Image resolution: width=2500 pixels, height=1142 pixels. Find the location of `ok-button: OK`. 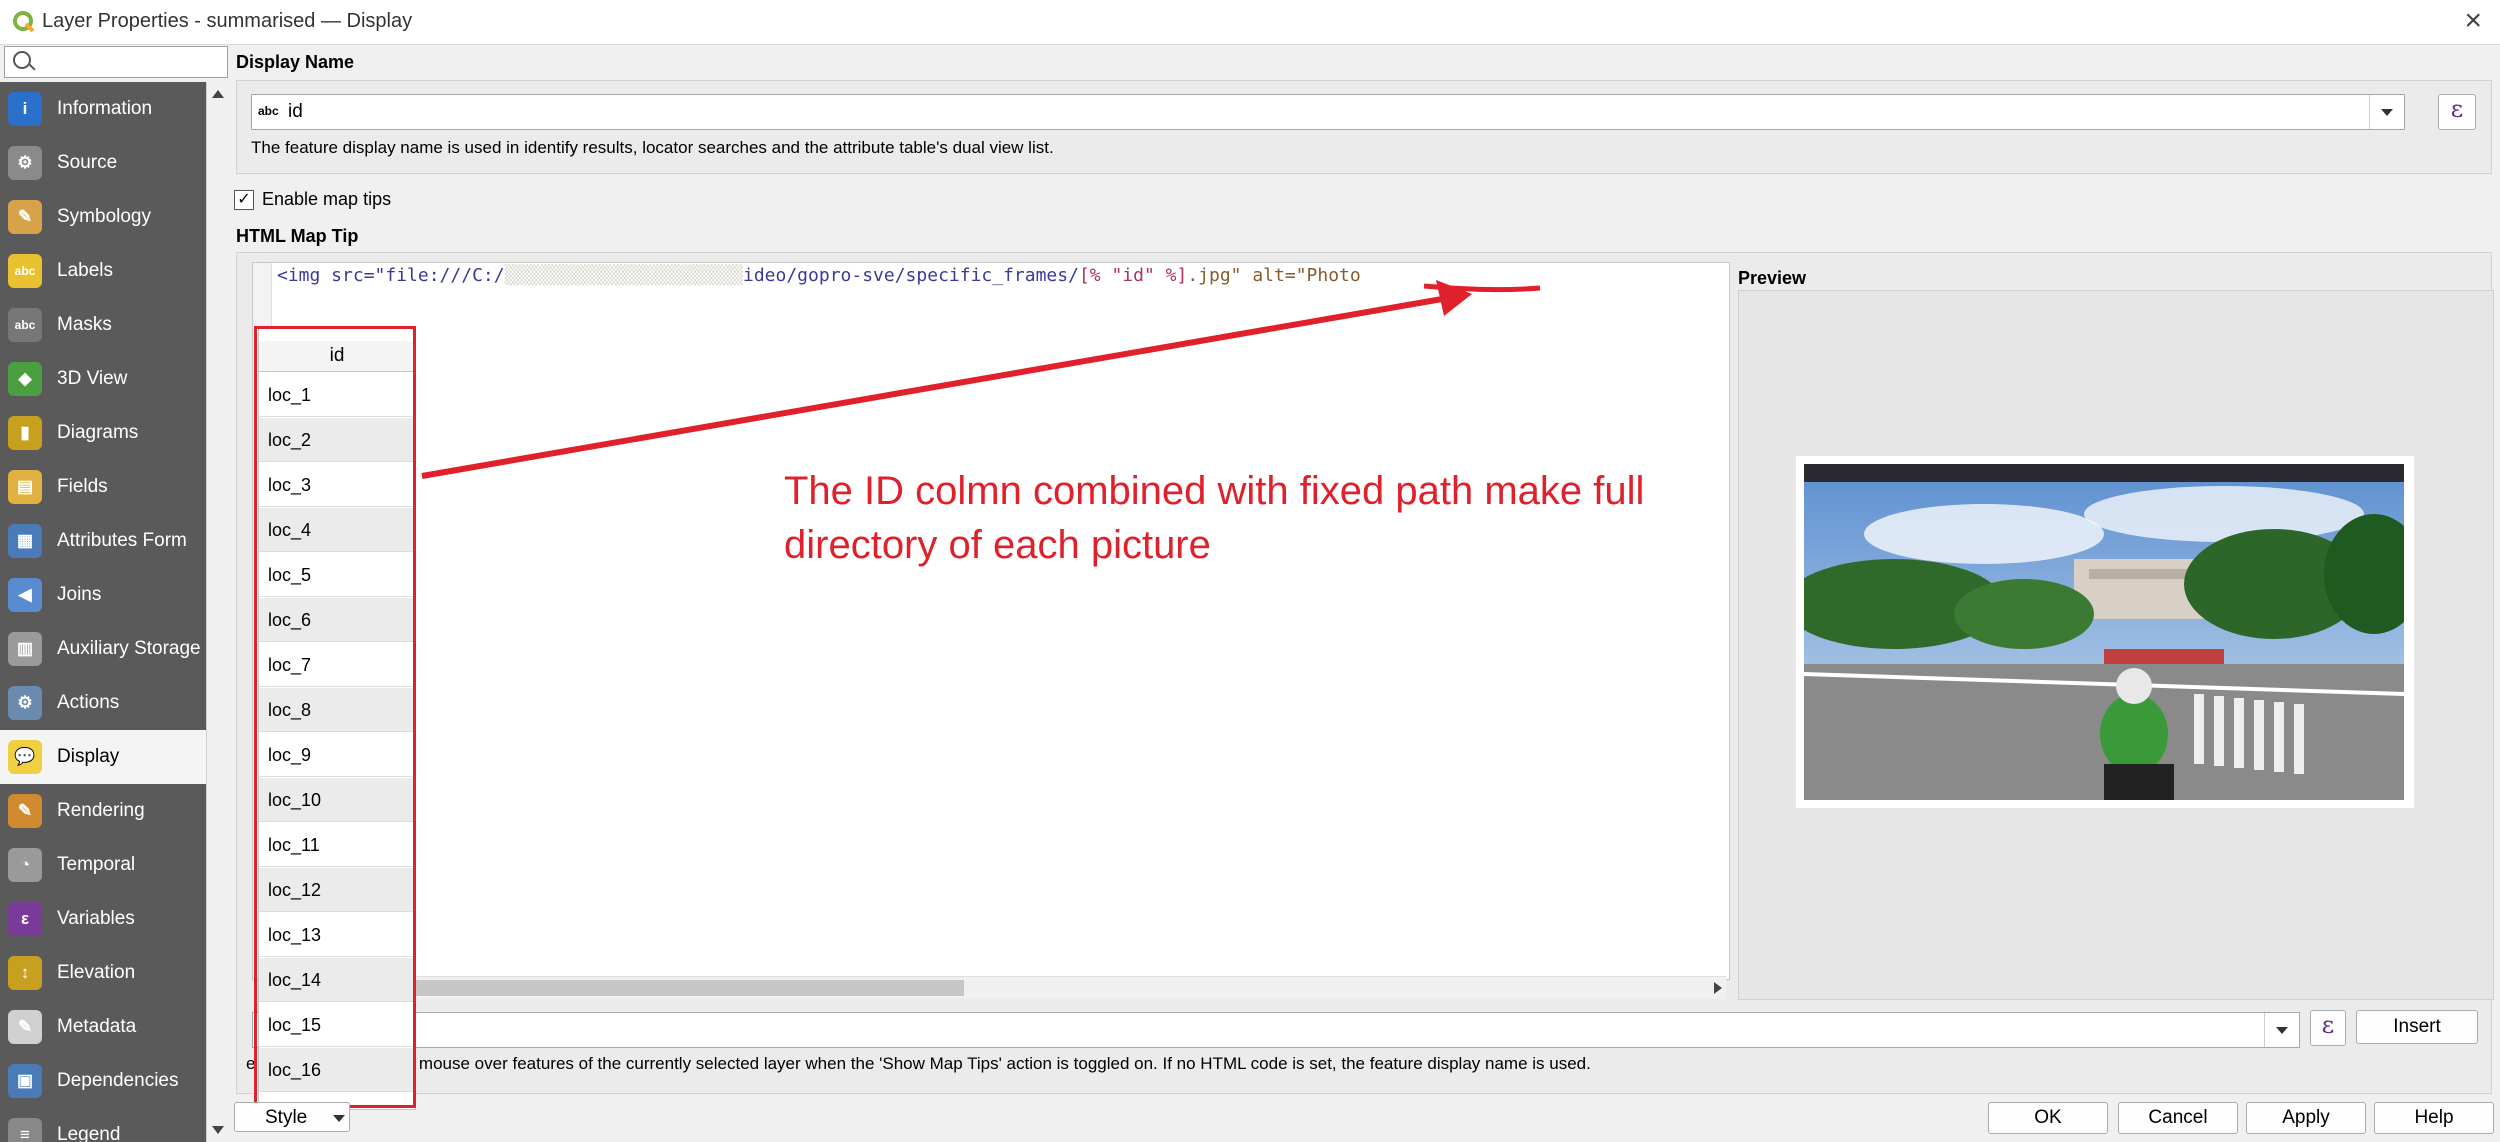

ok-button: OK is located at coordinates (2048, 1118).